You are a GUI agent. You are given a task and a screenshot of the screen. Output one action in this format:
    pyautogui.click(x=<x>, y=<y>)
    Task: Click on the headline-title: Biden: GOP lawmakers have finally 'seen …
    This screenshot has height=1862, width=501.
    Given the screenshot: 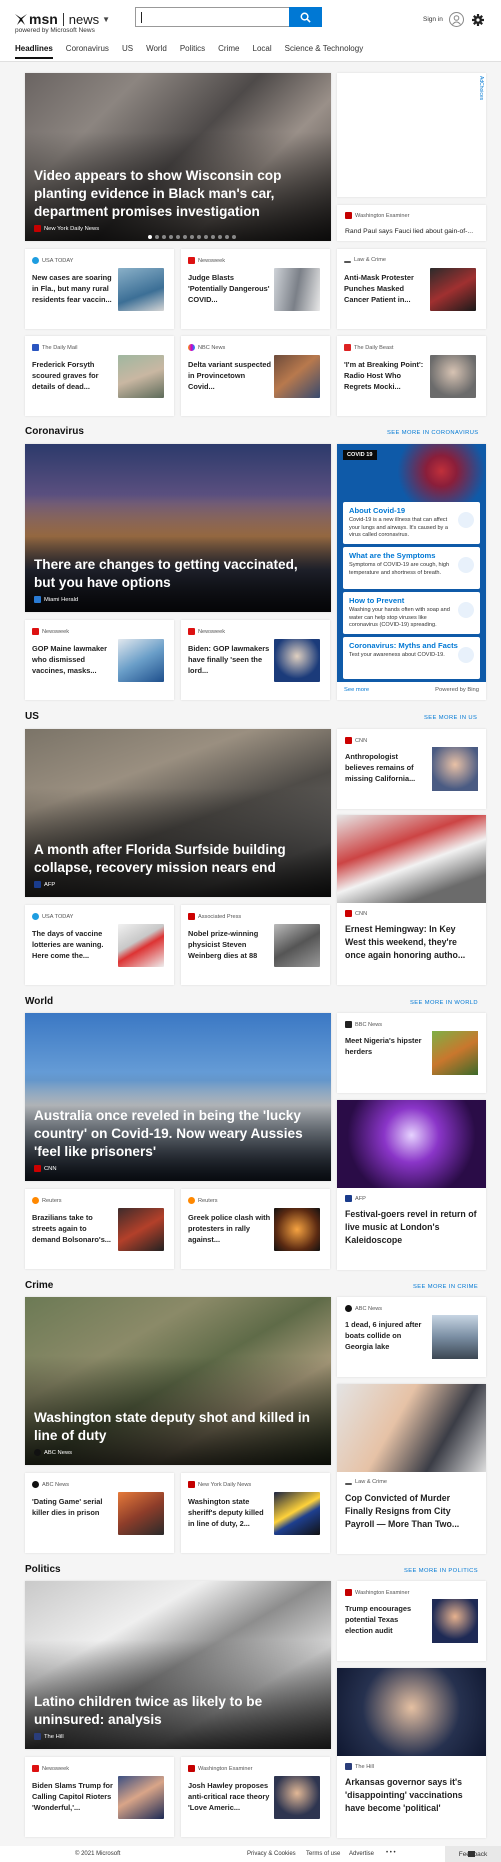 What is the action you would take?
    pyautogui.click(x=230, y=659)
    